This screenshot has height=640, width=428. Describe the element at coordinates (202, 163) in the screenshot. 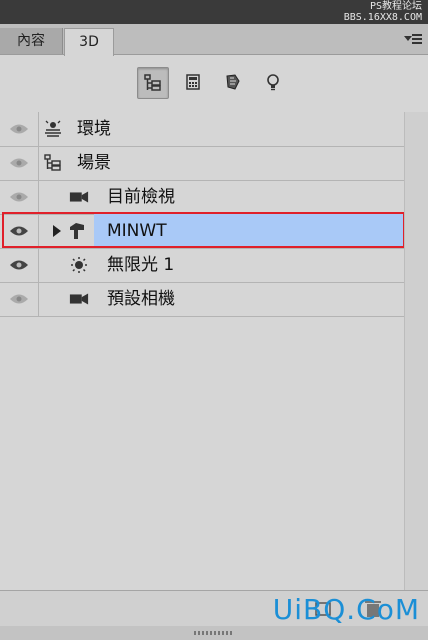

I see `layer-row-scene: 場景` at that location.